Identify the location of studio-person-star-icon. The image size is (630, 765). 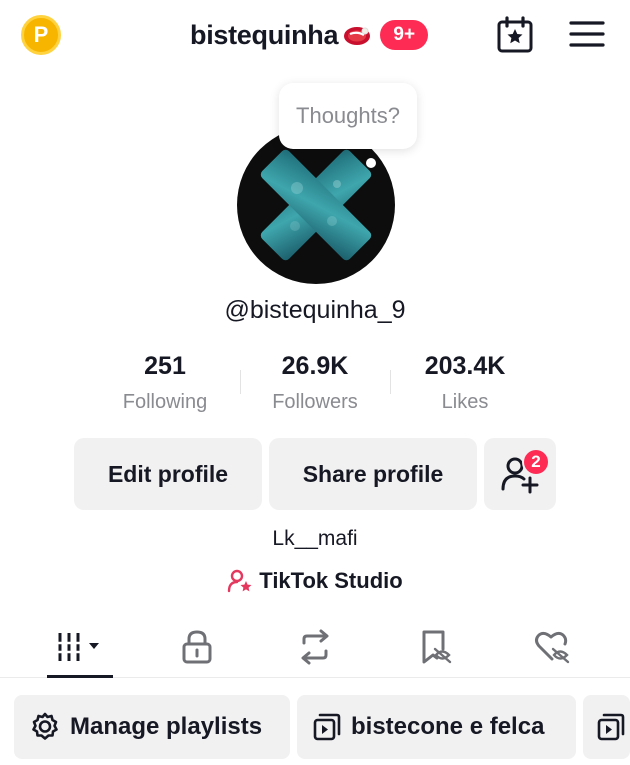
(240, 581).